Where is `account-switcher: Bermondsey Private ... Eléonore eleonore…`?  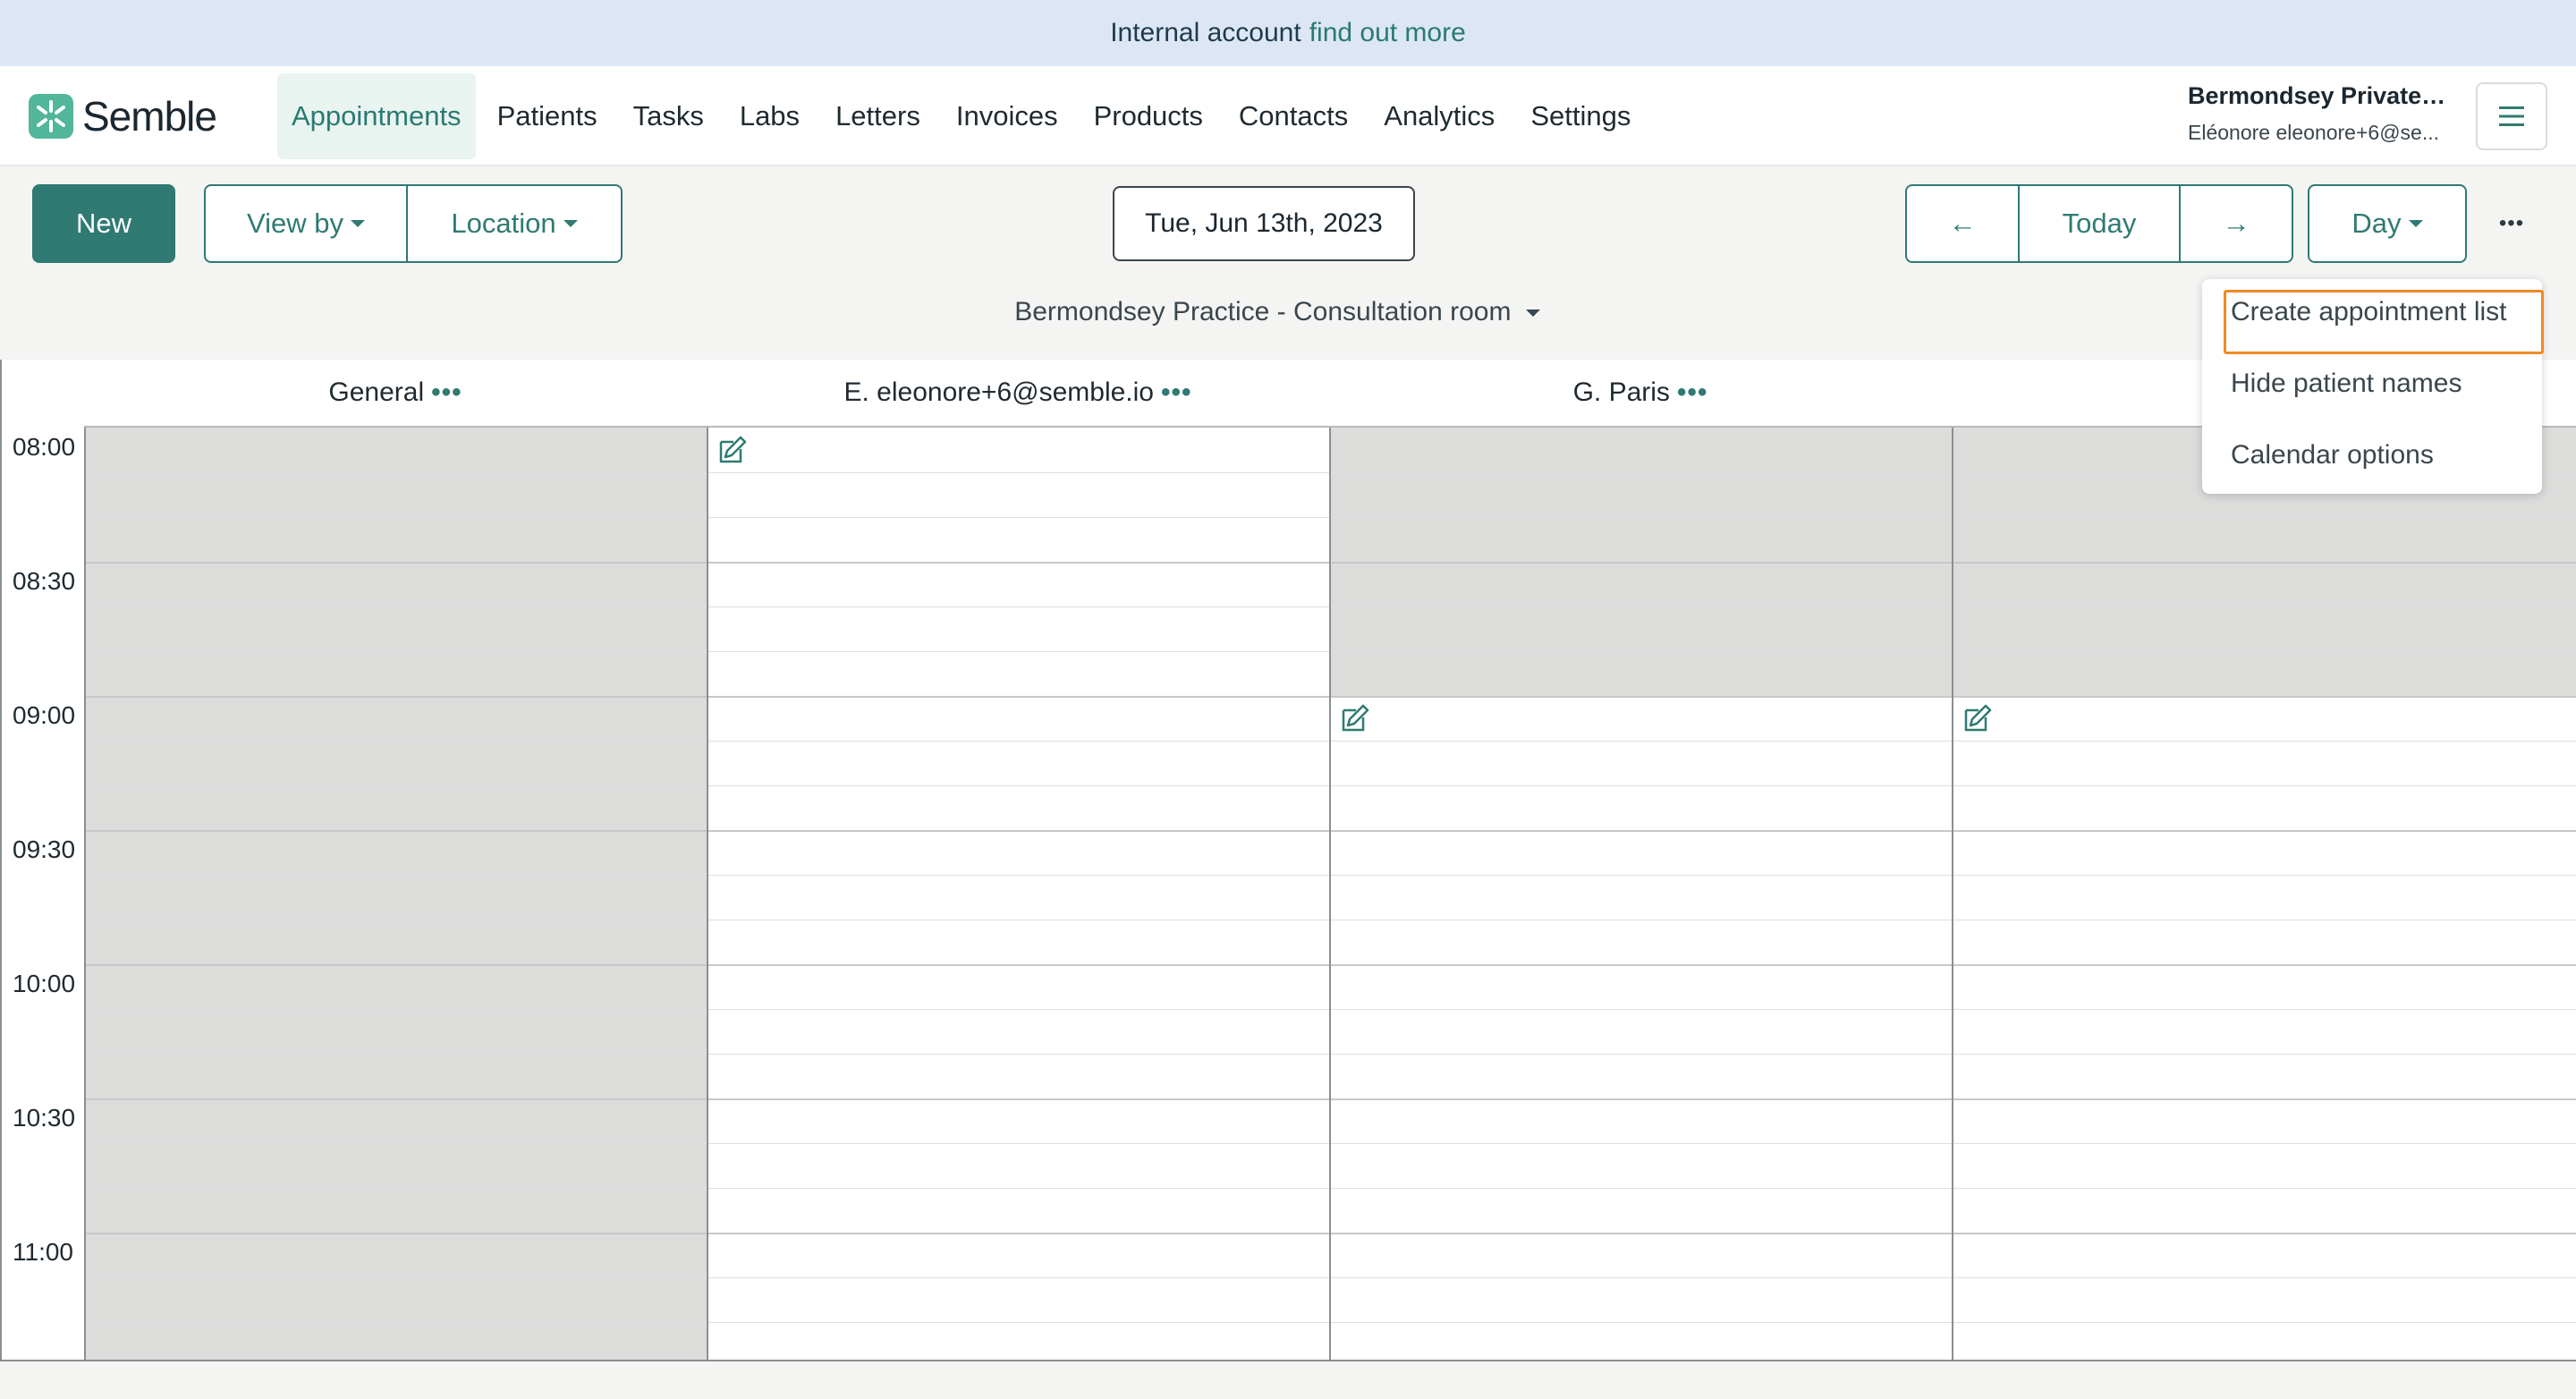
account-switcher: Bermondsey Private ... Eléonore eleonore… is located at coordinates (2317, 113).